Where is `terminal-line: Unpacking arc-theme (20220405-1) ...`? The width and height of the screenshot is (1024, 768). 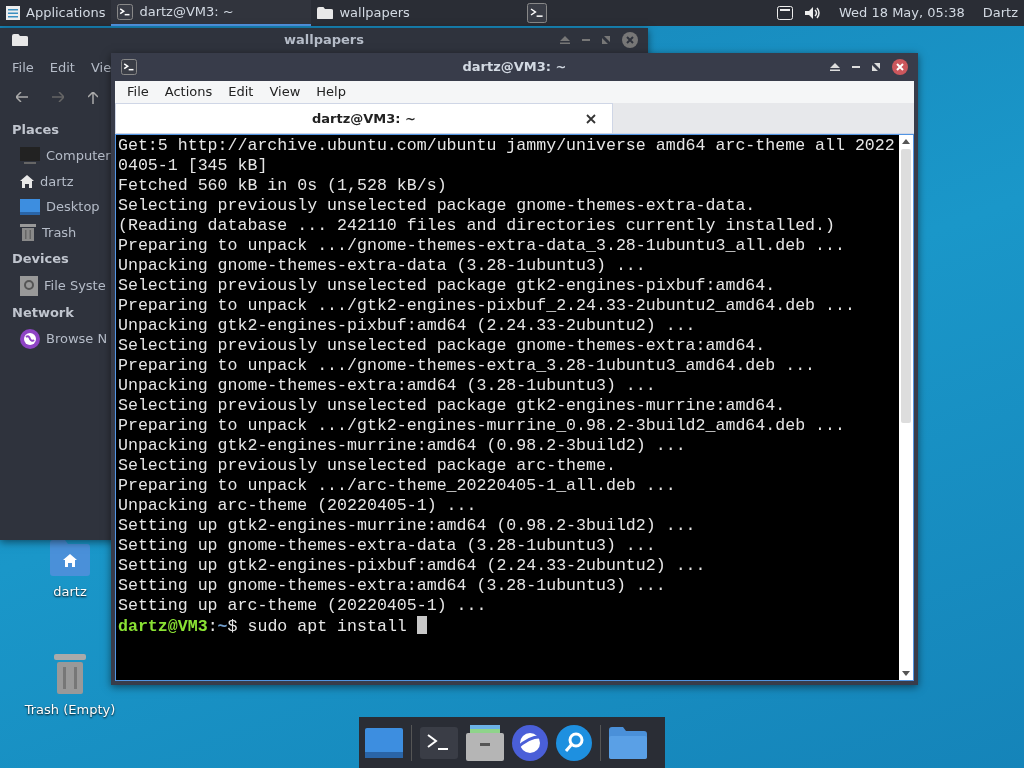 terminal-line: Unpacking arc-theme (20220405-1) ... is located at coordinates (298, 506).